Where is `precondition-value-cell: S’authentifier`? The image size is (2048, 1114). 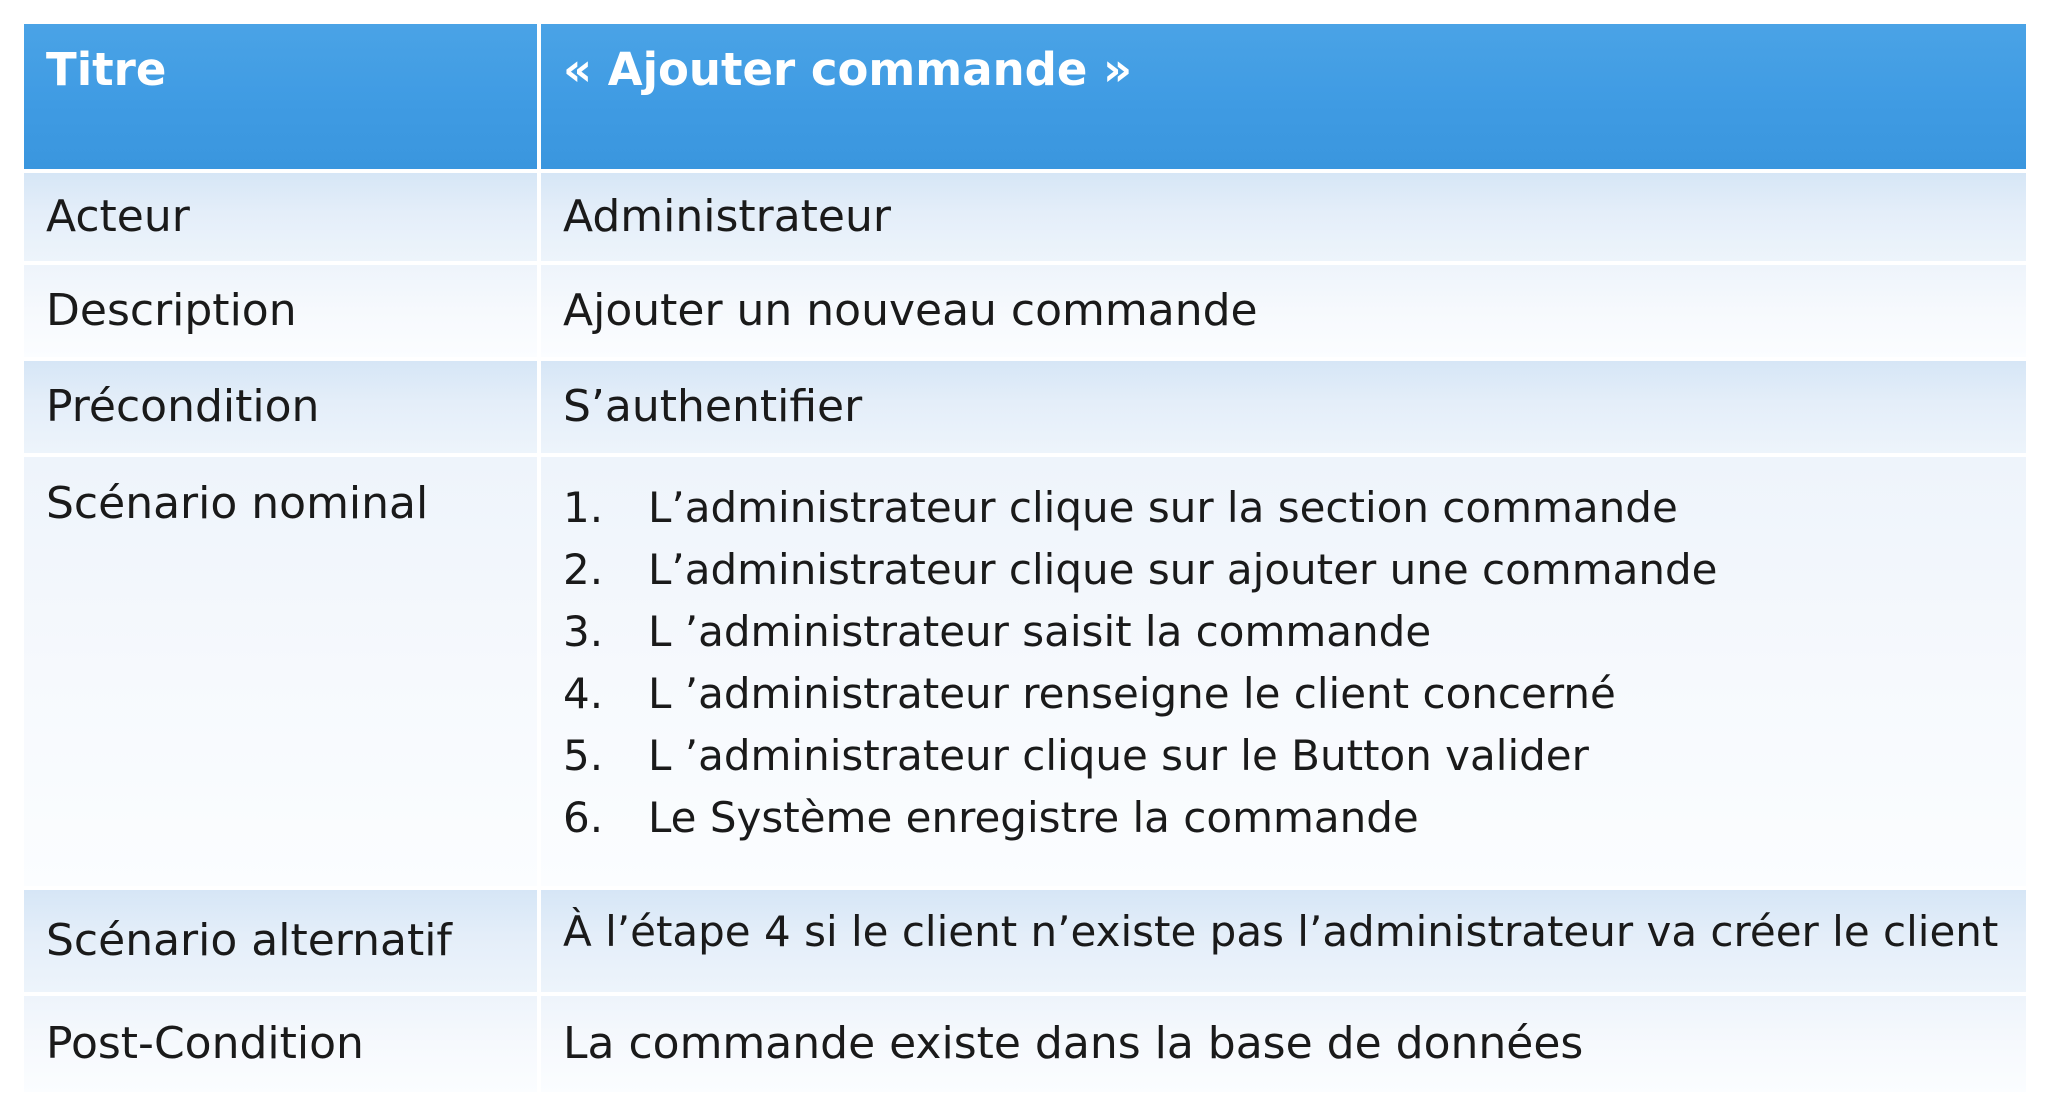 precondition-value-cell: S’authentifier is located at coordinates (1281, 407).